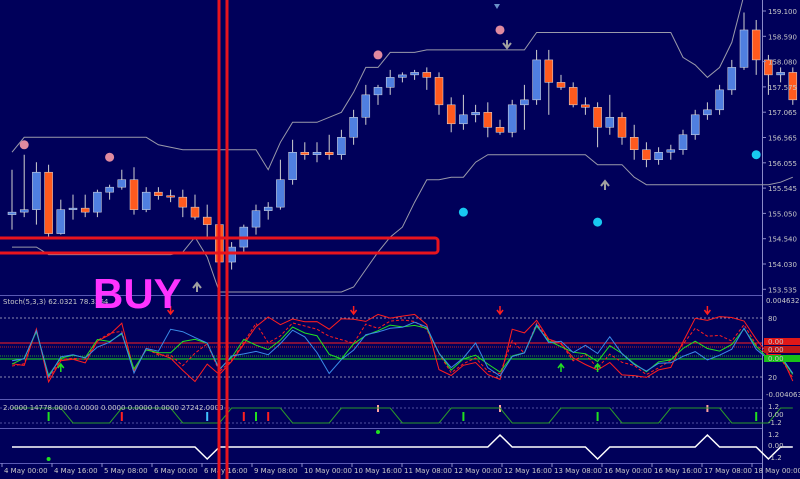  Describe the element at coordinates (776, 350) in the screenshot. I see `level-tag-red2-text: 0.00` at that location.